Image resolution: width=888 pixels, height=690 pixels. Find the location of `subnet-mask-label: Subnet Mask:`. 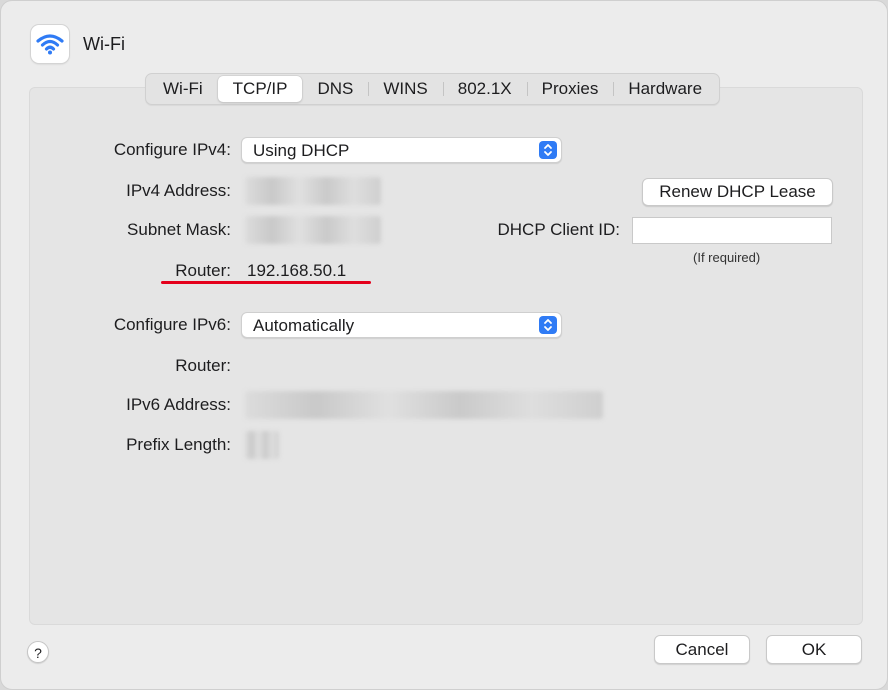

subnet-mask-label: Subnet Mask: is located at coordinates (179, 229).